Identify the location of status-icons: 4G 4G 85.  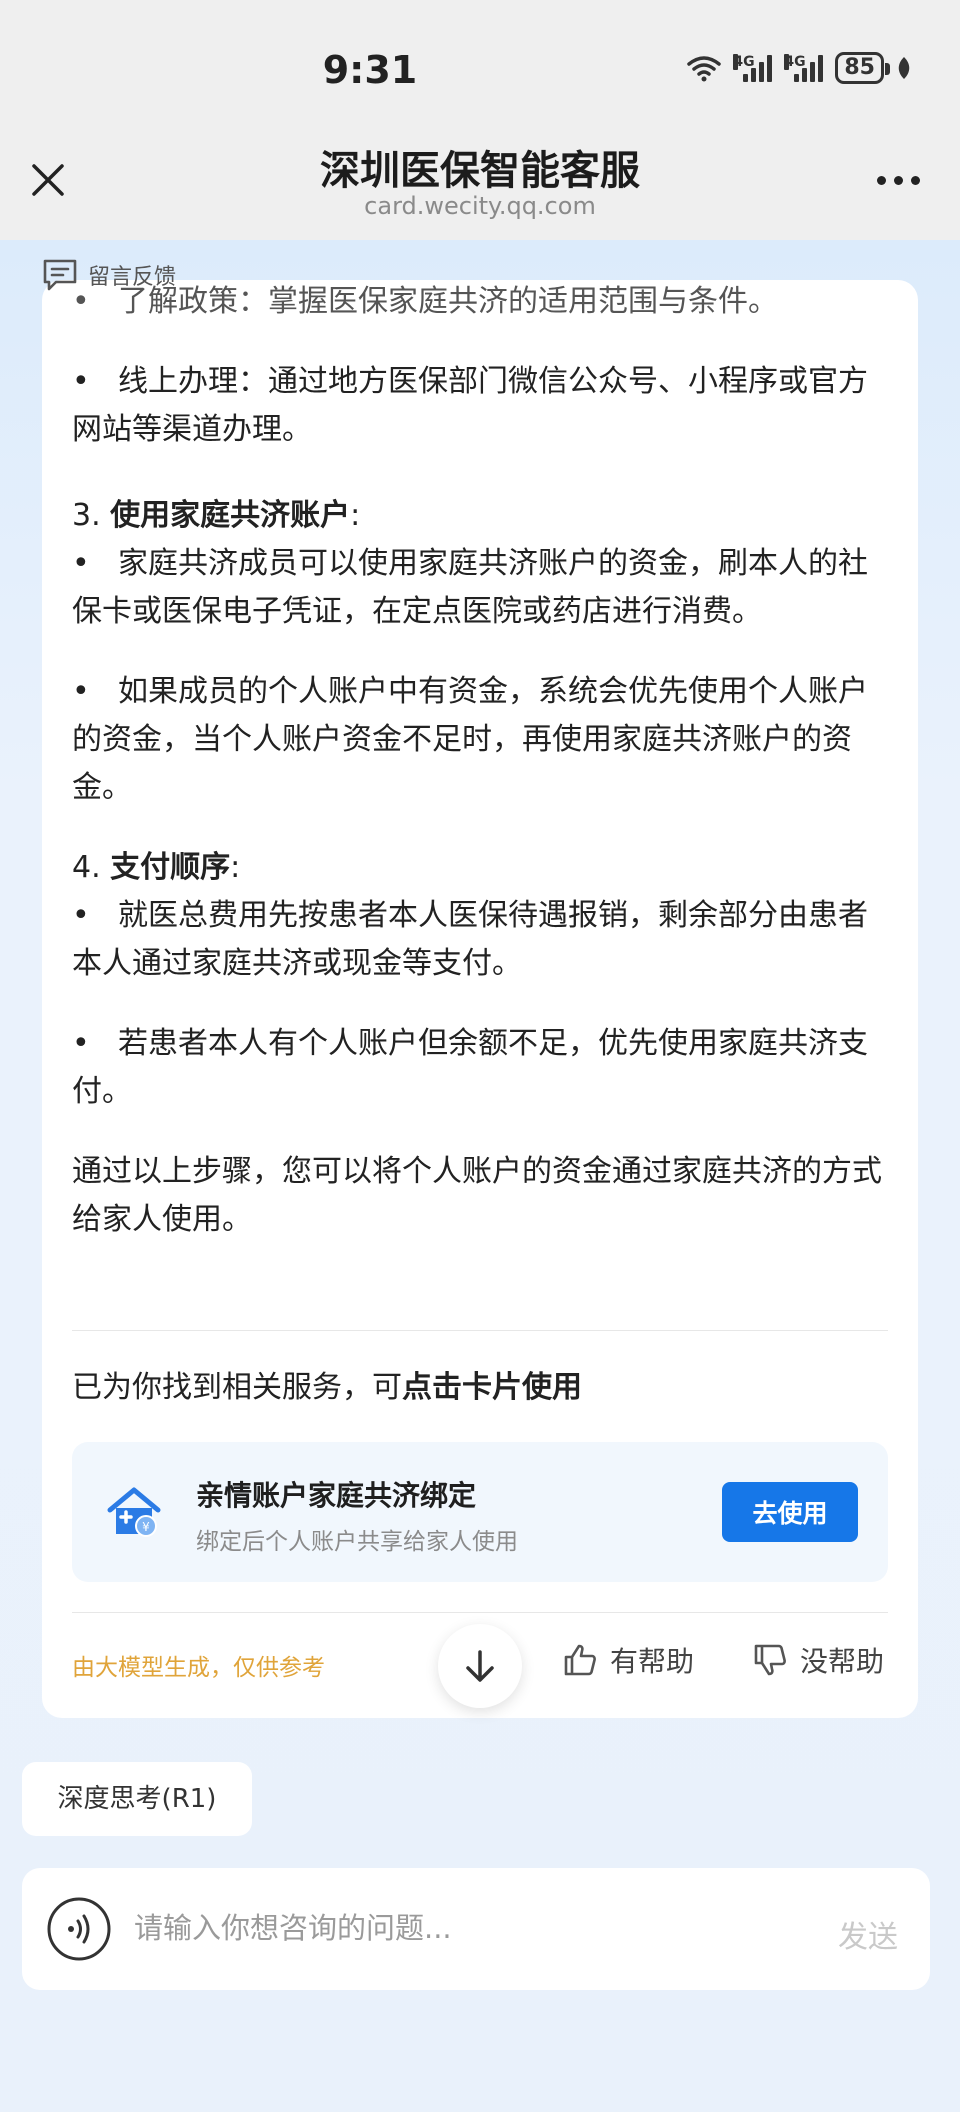
(799, 68).